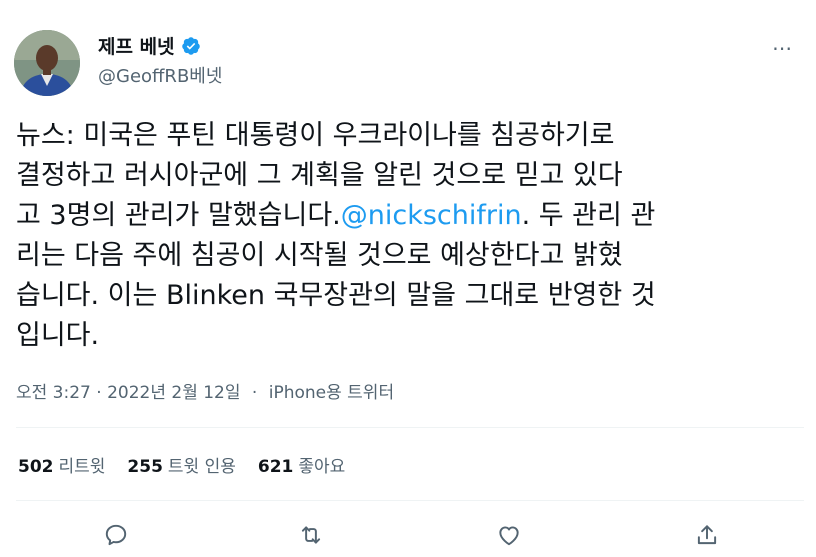 This screenshot has width=816, height=557. Describe the element at coordinates (431, 215) in the screenshot. I see `mention-link: @nickschifrin` at that location.